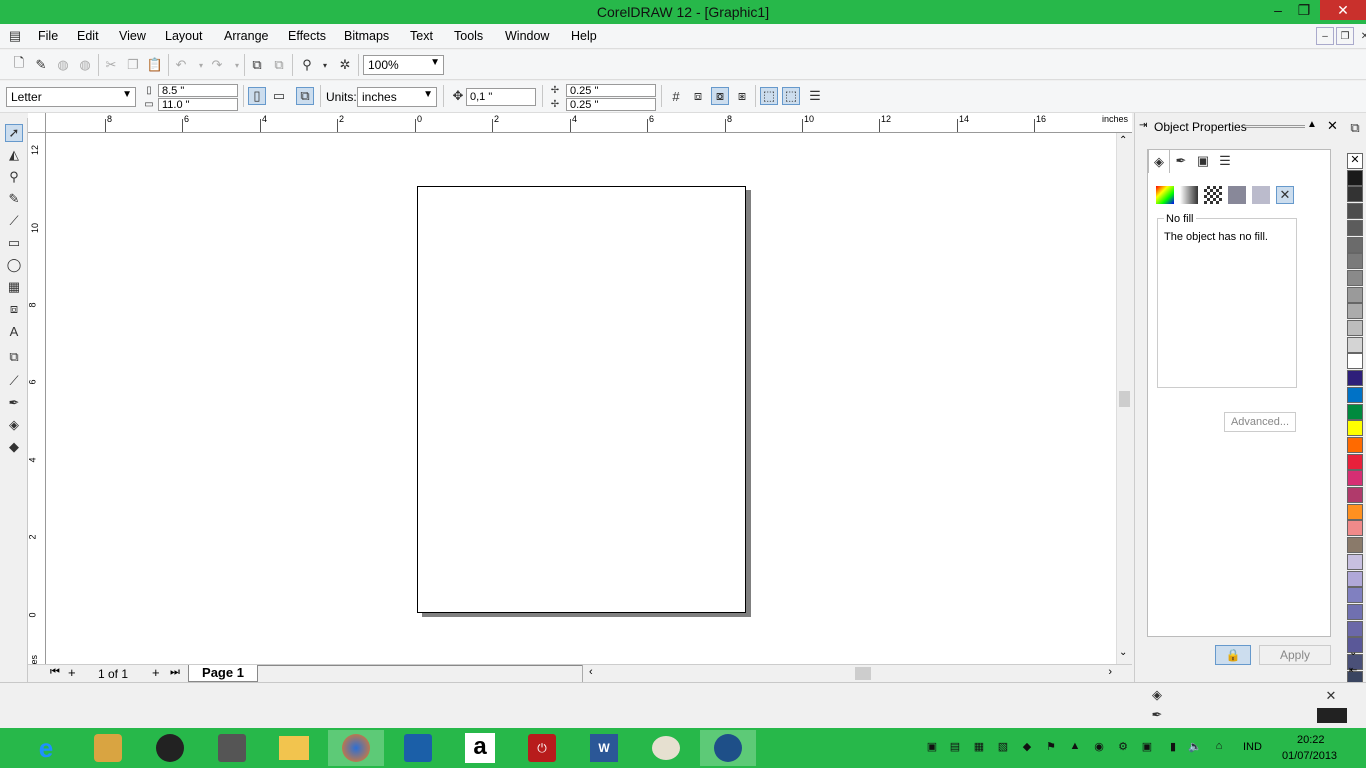 Image resolution: width=1366 pixels, height=768 pixels. I want to click on menu-tools: Tools, so click(468, 36).